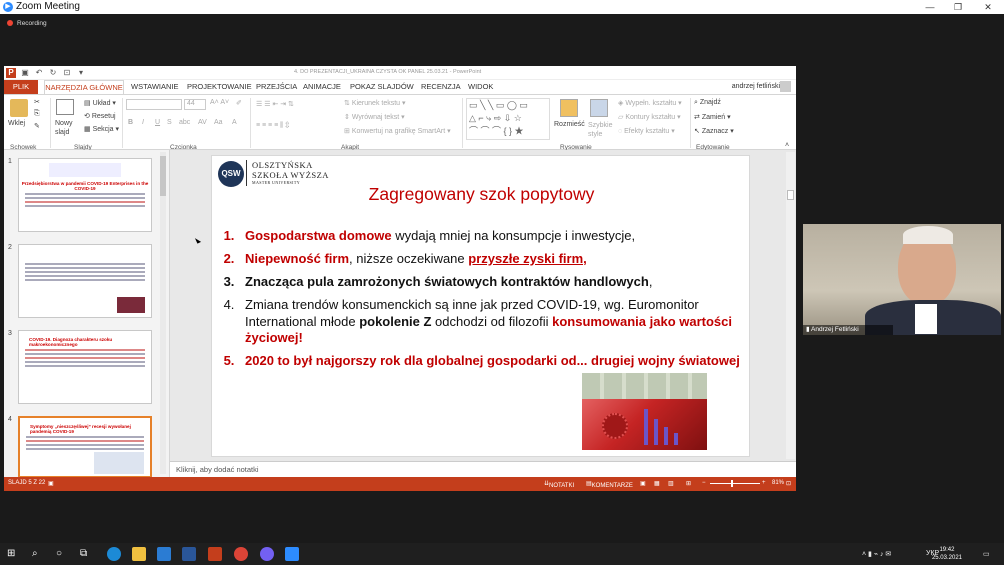 This screenshot has height=565, width=1004. What do you see at coordinates (101, 129) in the screenshot?
I see `section-button: ▦ Sekcja ▾` at bounding box center [101, 129].